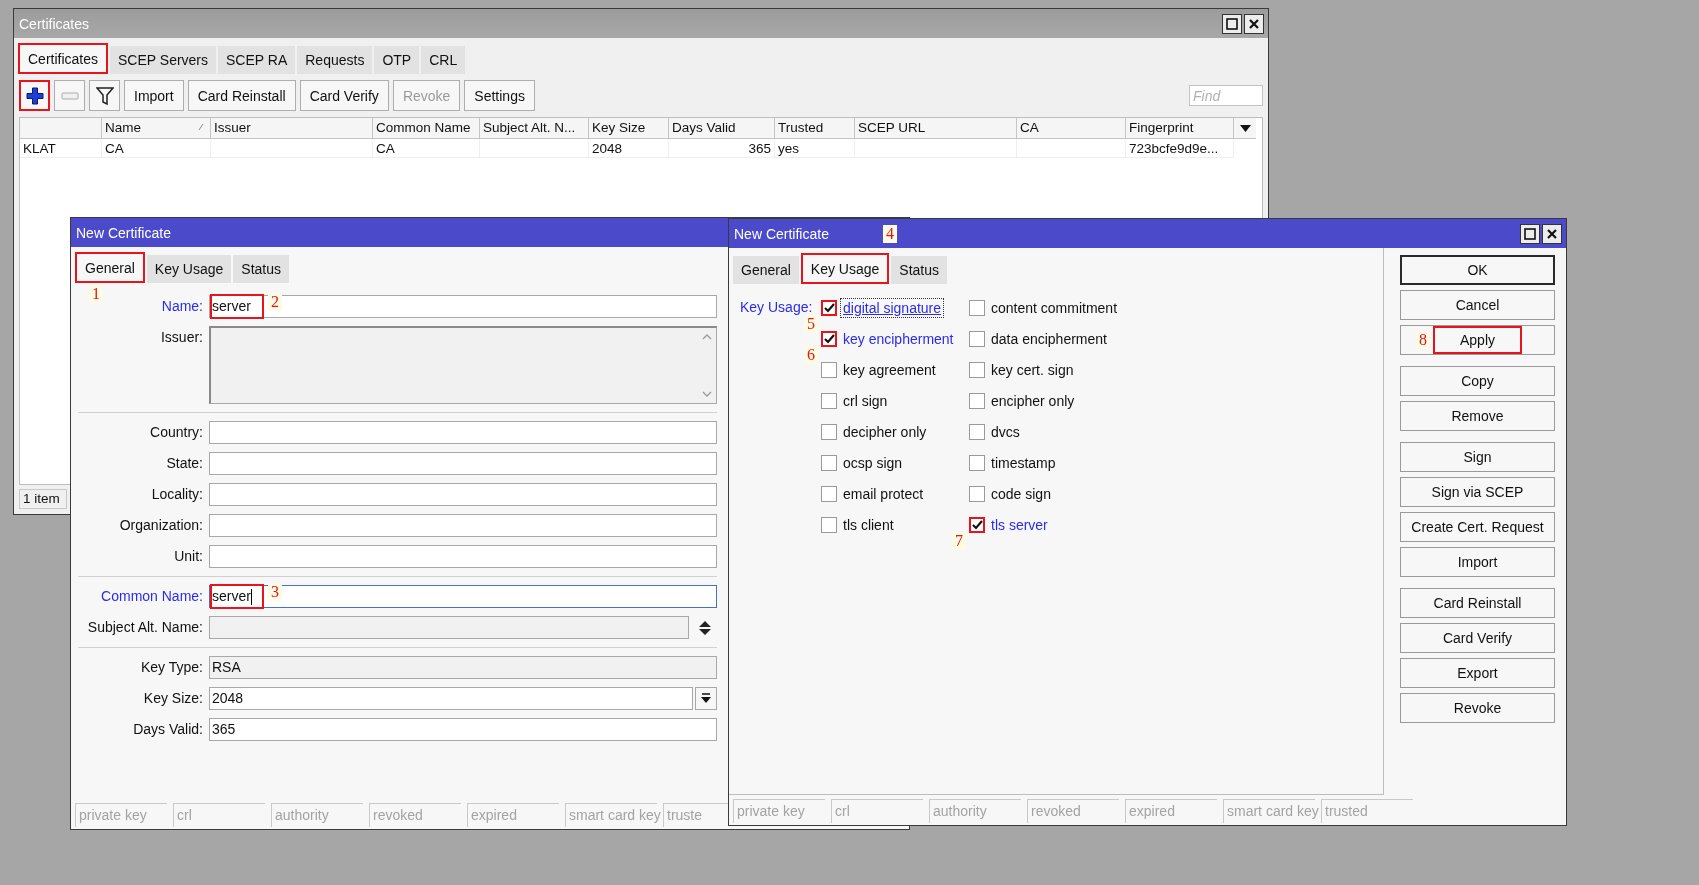 This screenshot has height=885, width=1699. I want to click on tab: Requests, so click(335, 60).